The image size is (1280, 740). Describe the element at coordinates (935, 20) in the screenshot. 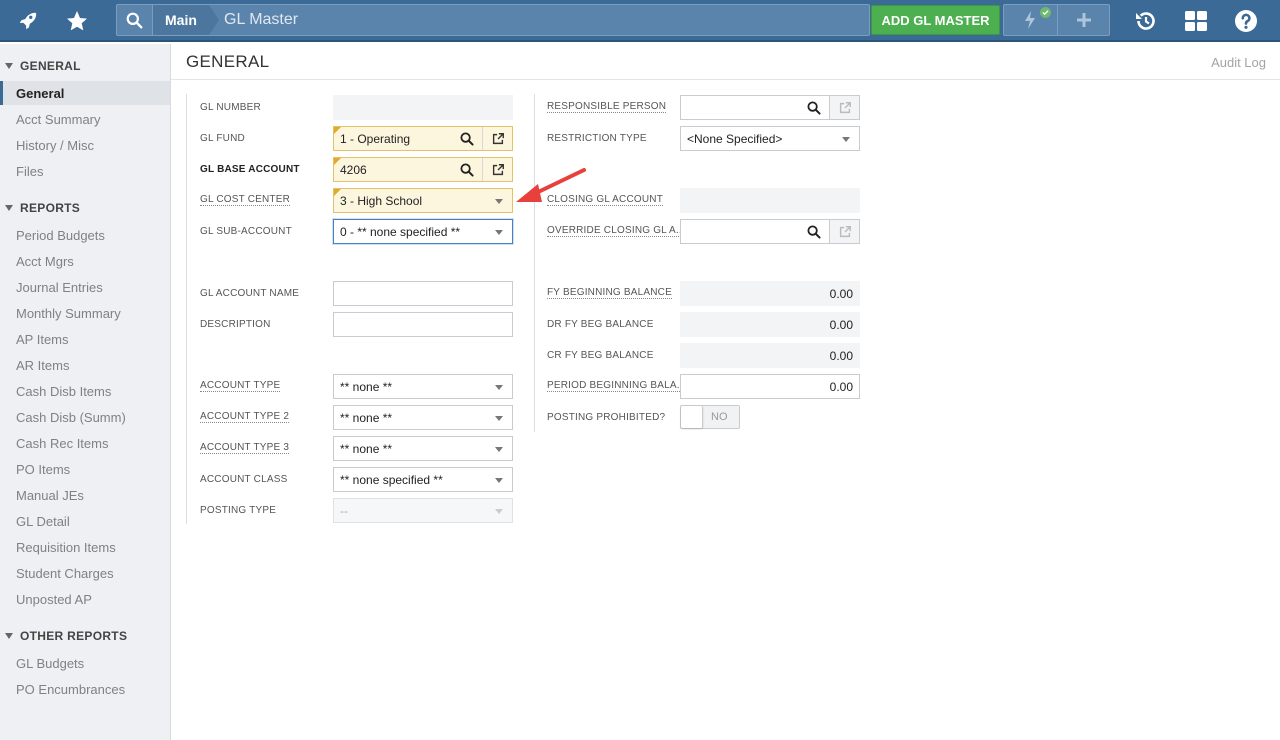

I see `add-gl-master-button: ADD GL MASTER` at that location.